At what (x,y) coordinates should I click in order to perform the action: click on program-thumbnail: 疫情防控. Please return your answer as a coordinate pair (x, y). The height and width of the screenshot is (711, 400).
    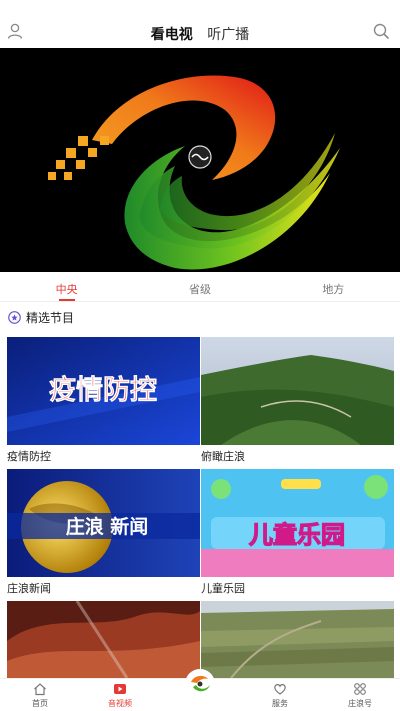
    Looking at the image, I should click on (103, 391).